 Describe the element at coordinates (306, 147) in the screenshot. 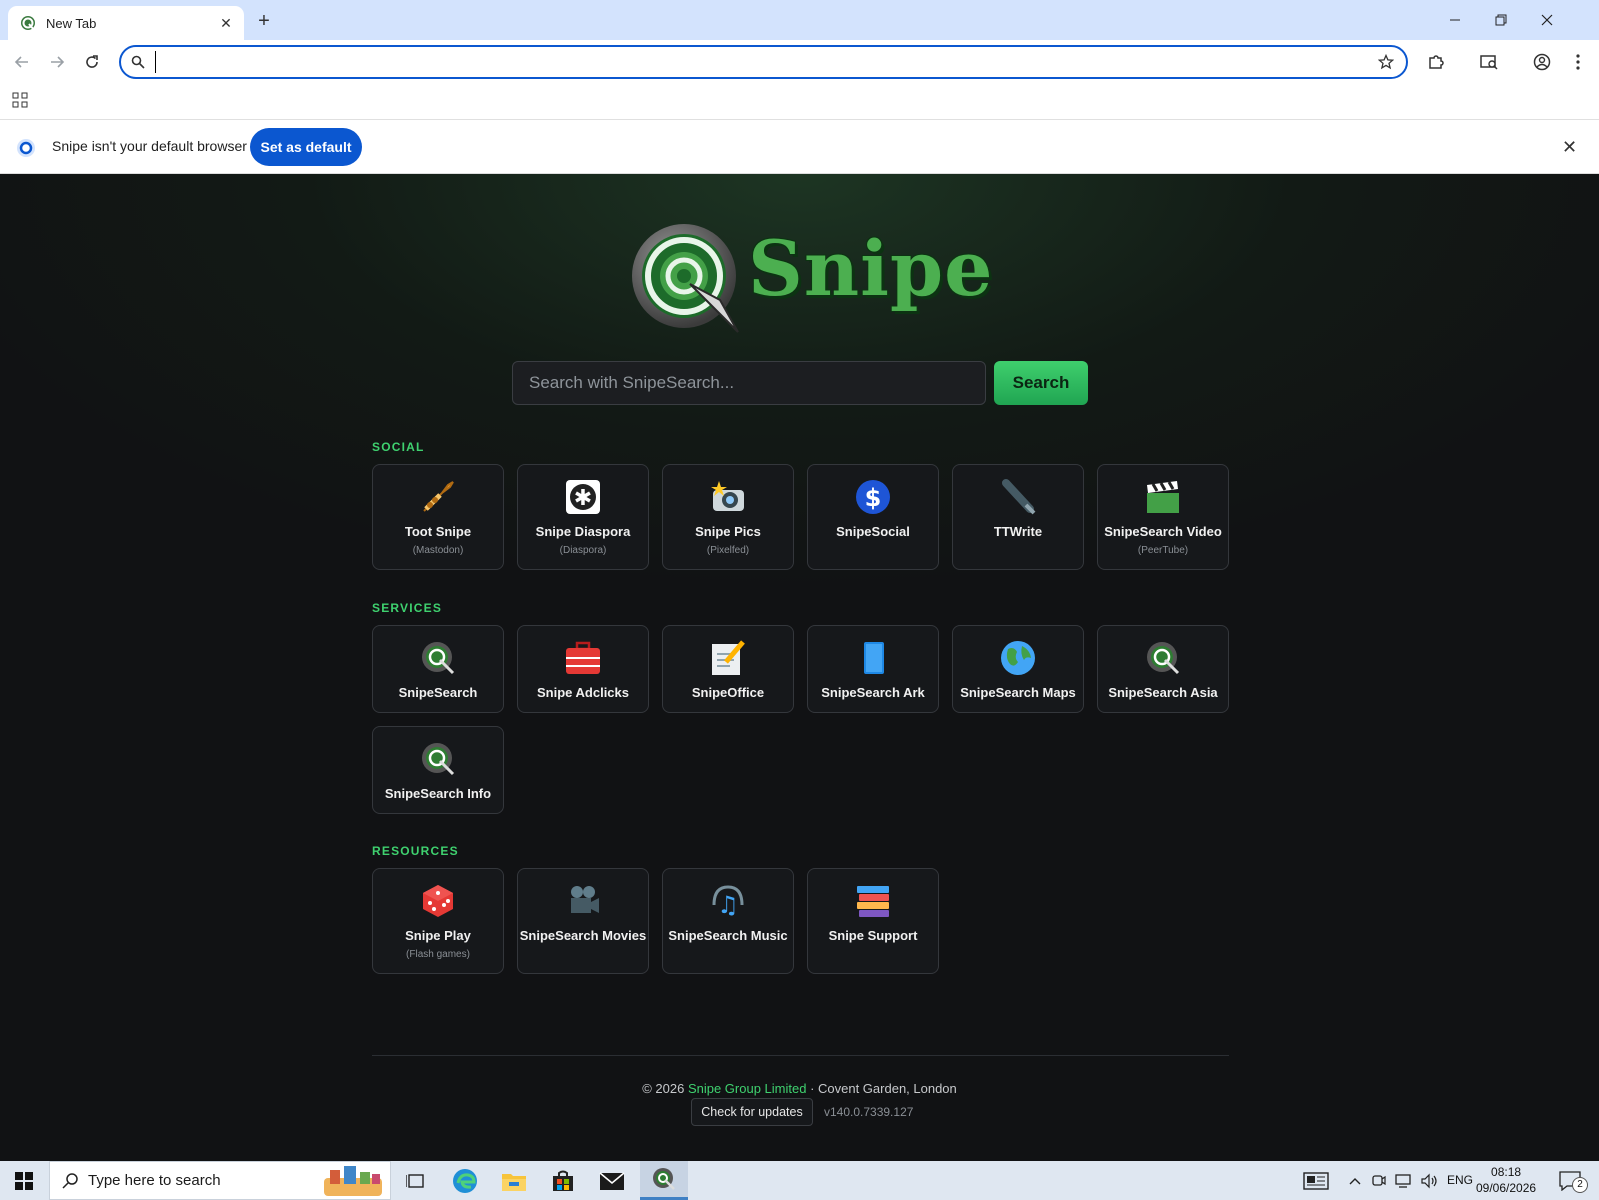

I see `set-as-default-button: Set as default` at that location.